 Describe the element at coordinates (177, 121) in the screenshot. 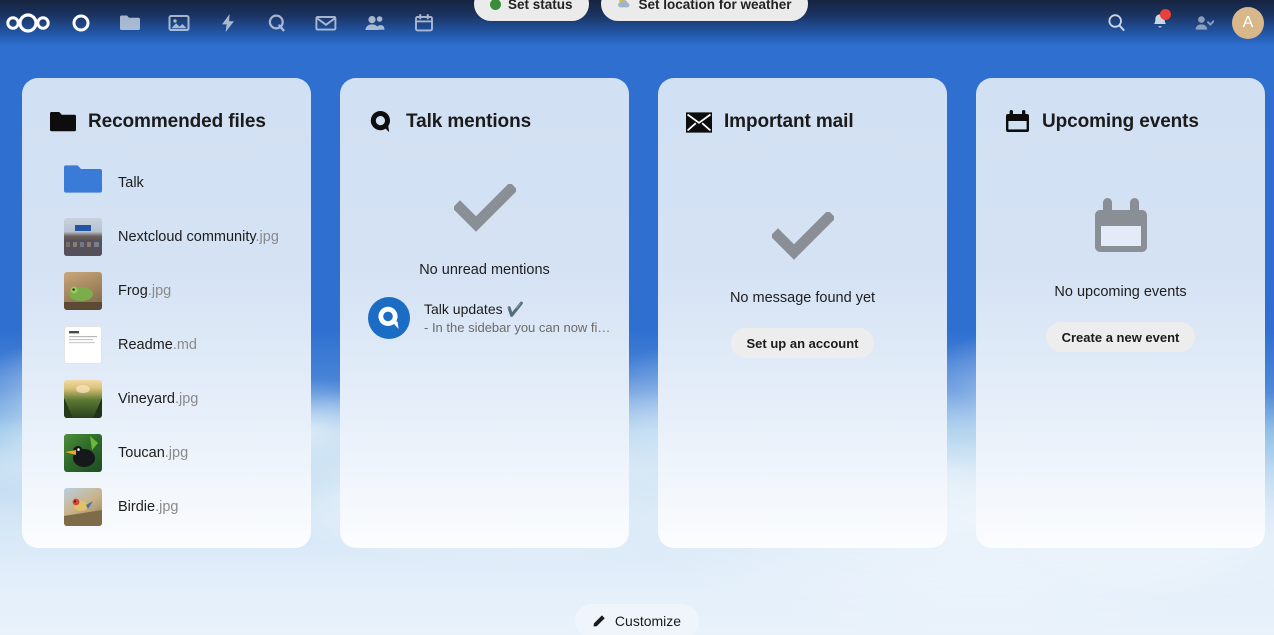

I see `card-title: Recommended files` at that location.